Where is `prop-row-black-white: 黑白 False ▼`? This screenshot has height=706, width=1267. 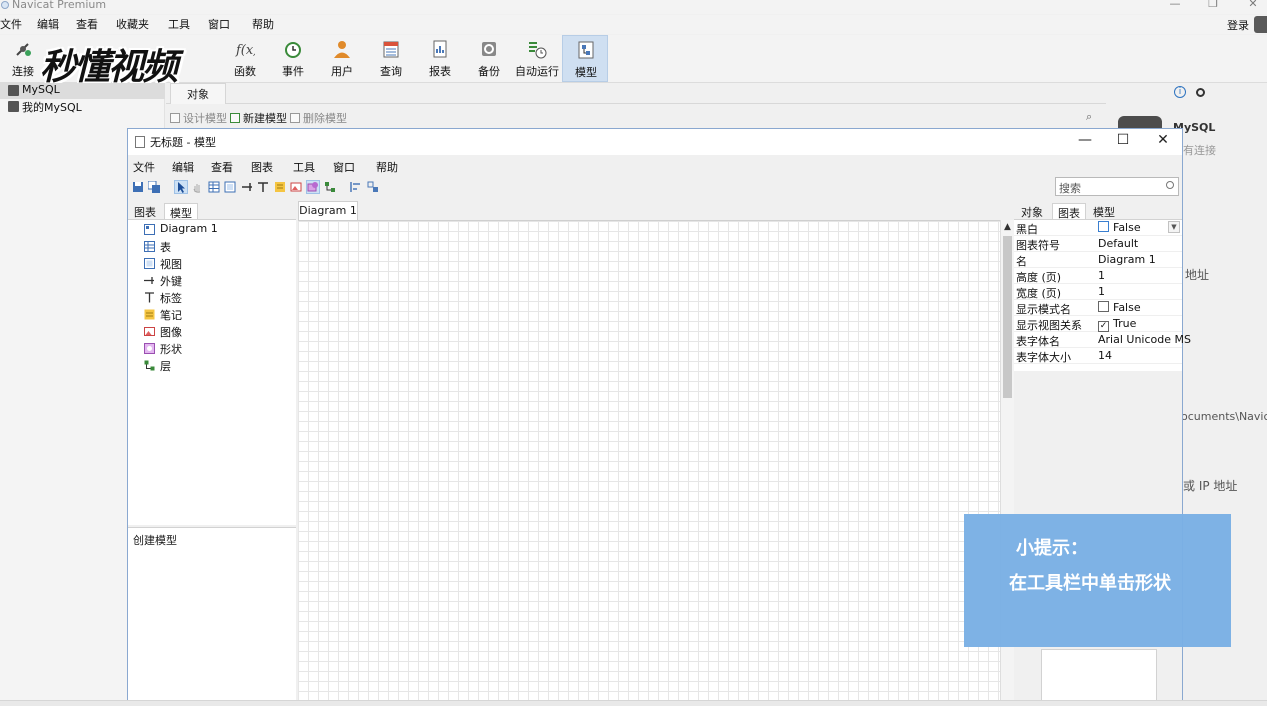
prop-row-black-white: 黑白 False ▼ is located at coordinates (1098, 228).